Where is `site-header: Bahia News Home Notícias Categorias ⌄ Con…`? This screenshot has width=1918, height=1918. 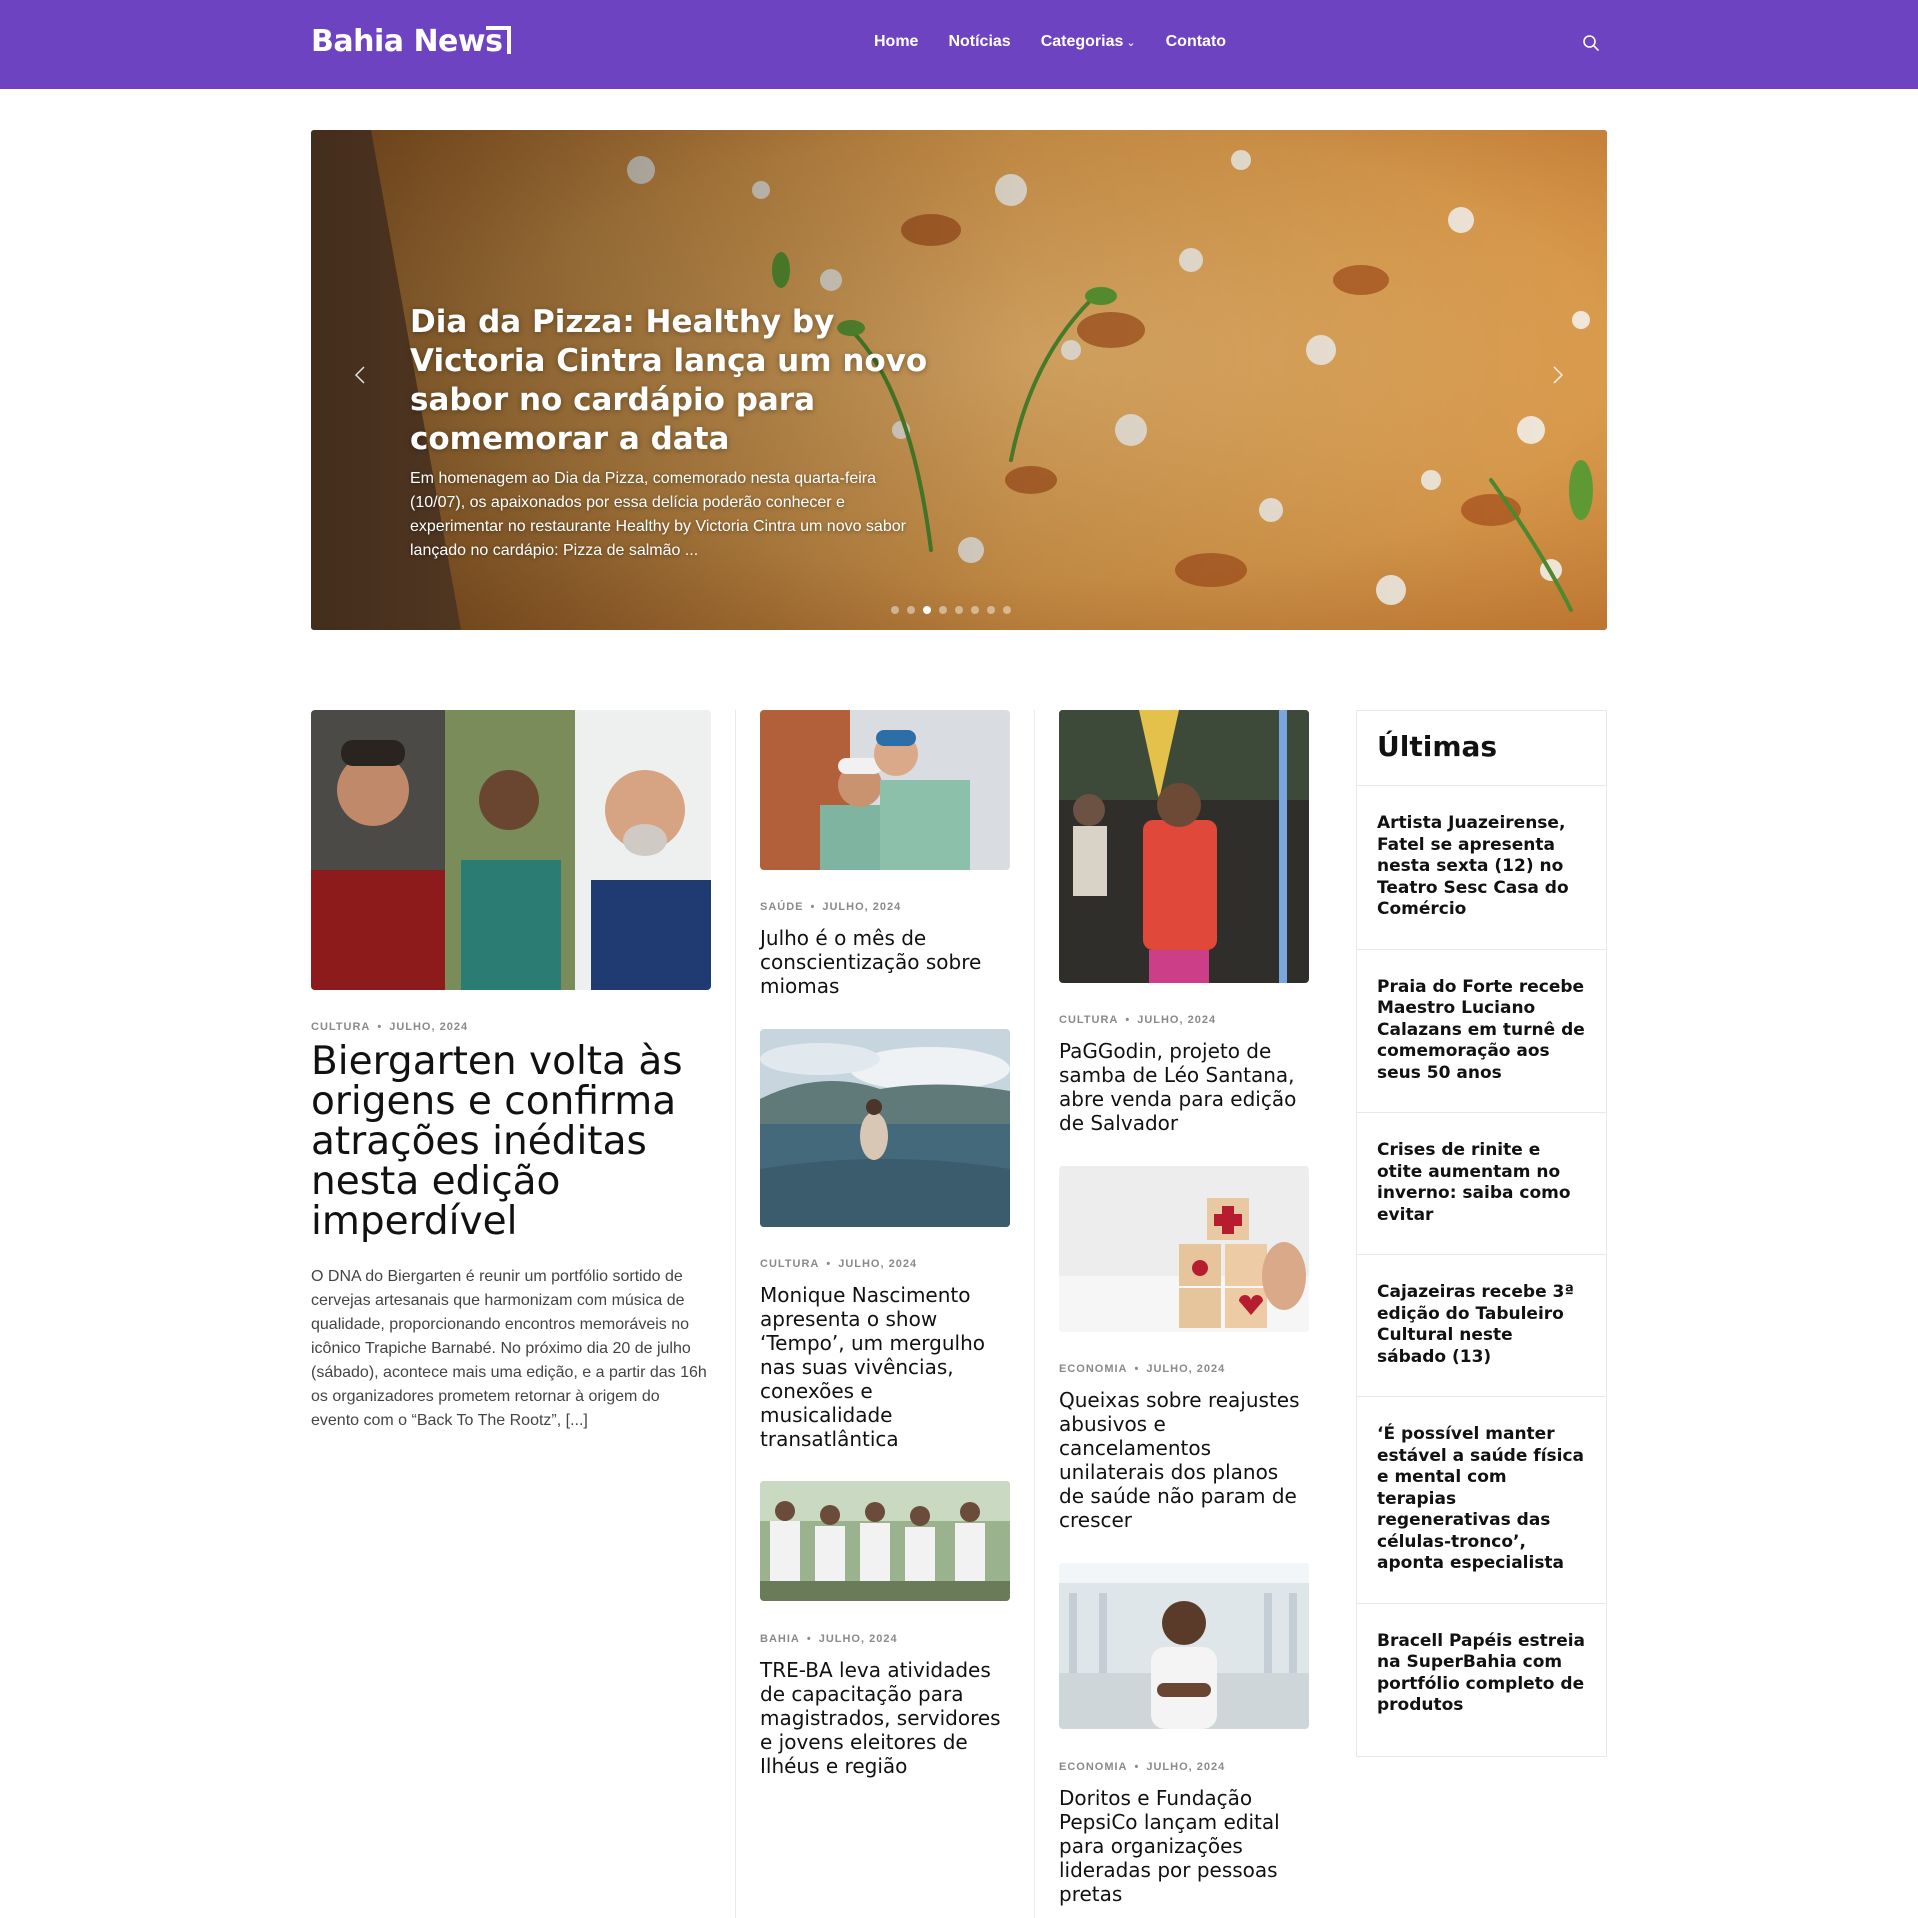
site-header: Bahia News Home Notícias Categorias ⌄ Con… is located at coordinates (959, 44).